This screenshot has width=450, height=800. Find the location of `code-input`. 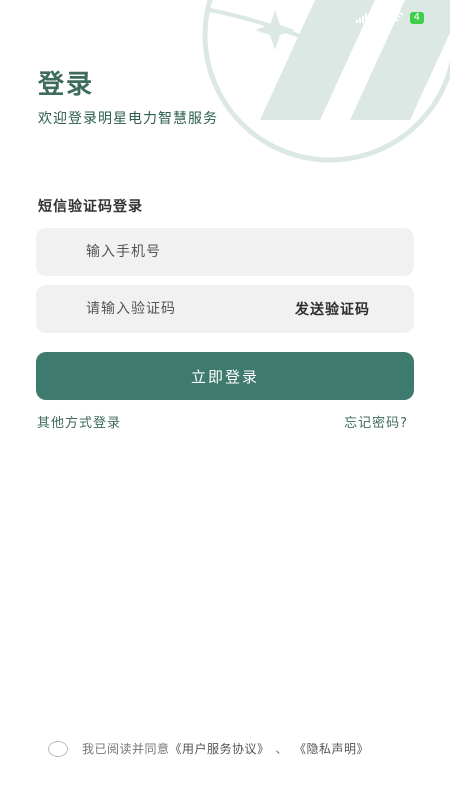

code-input is located at coordinates (165, 309).